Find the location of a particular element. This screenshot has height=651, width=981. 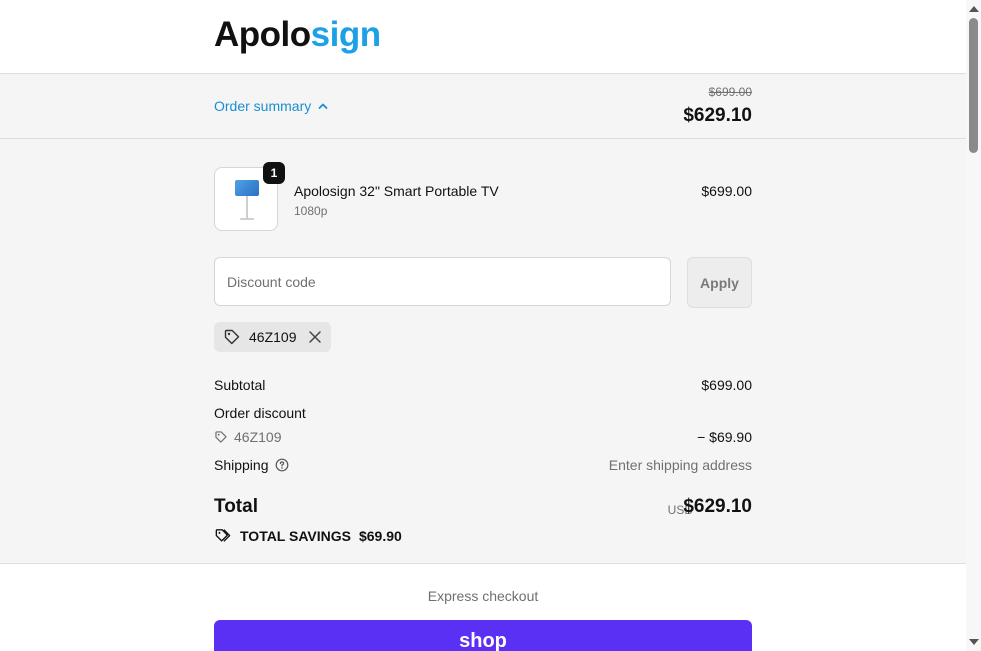

product-title: Apolosign 32" Smart Portable TV is located at coordinates (396, 191).